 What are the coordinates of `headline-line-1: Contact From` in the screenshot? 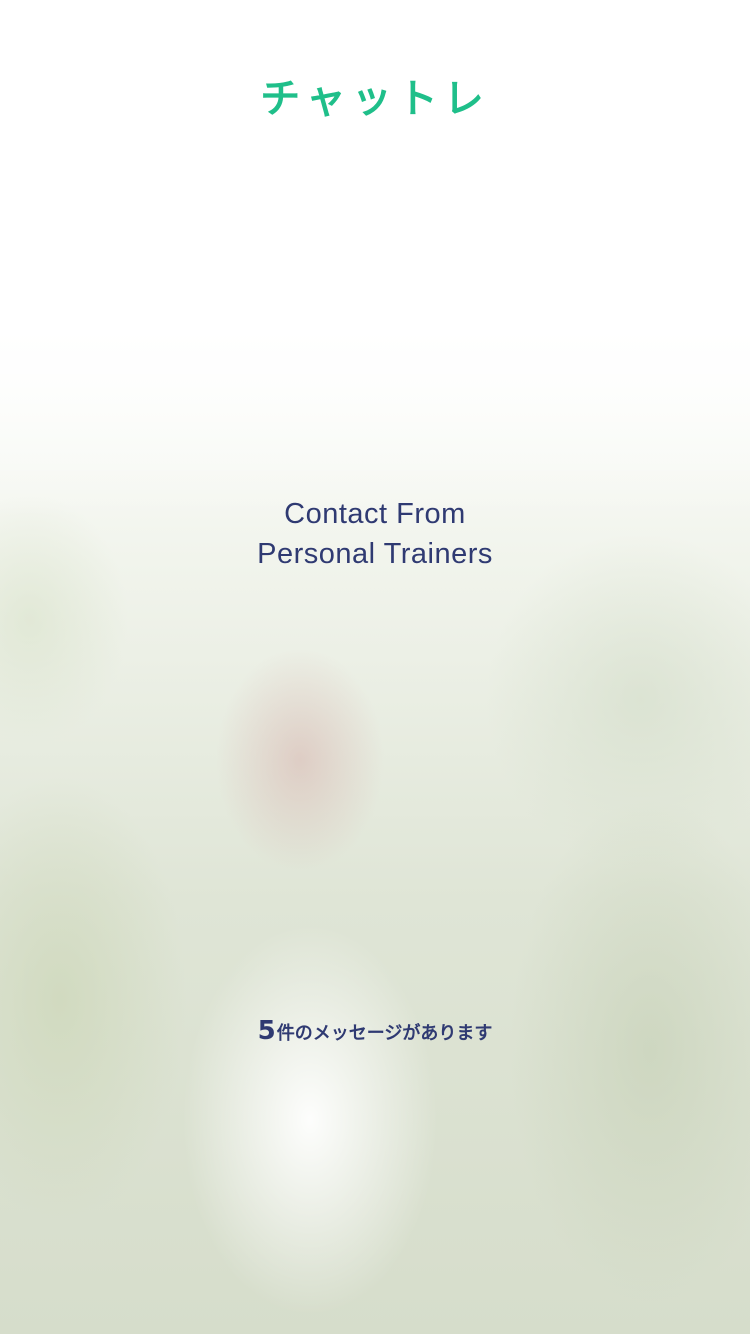 It's located at (375, 514).